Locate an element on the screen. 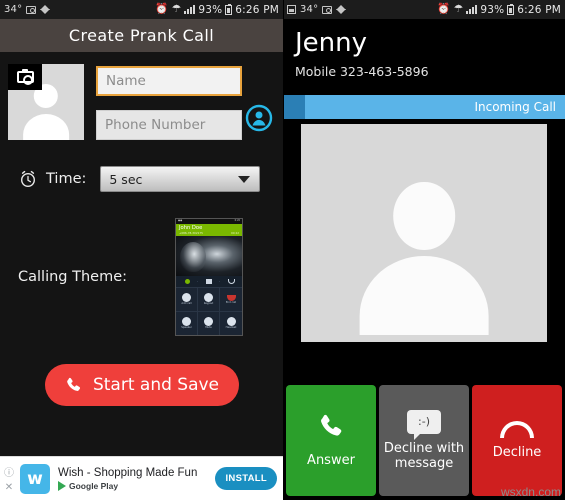  theme-control-mute: Mute is located at coordinates (209, 323).